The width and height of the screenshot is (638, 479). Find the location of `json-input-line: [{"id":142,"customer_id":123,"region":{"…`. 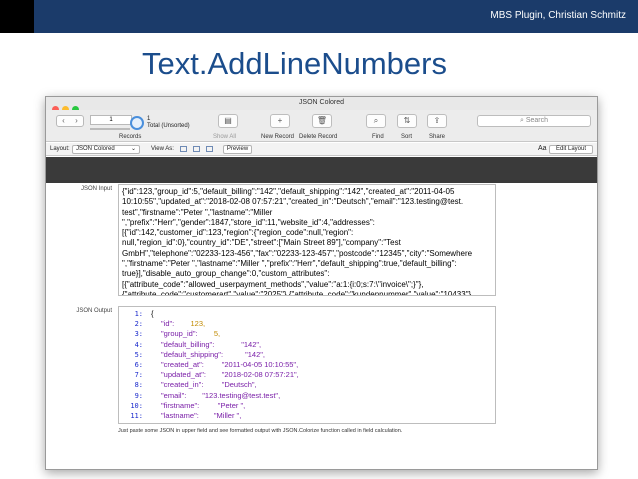

json-input-line: [{"id":142,"customer_id":123,"region":{"… is located at coordinates (238, 233).